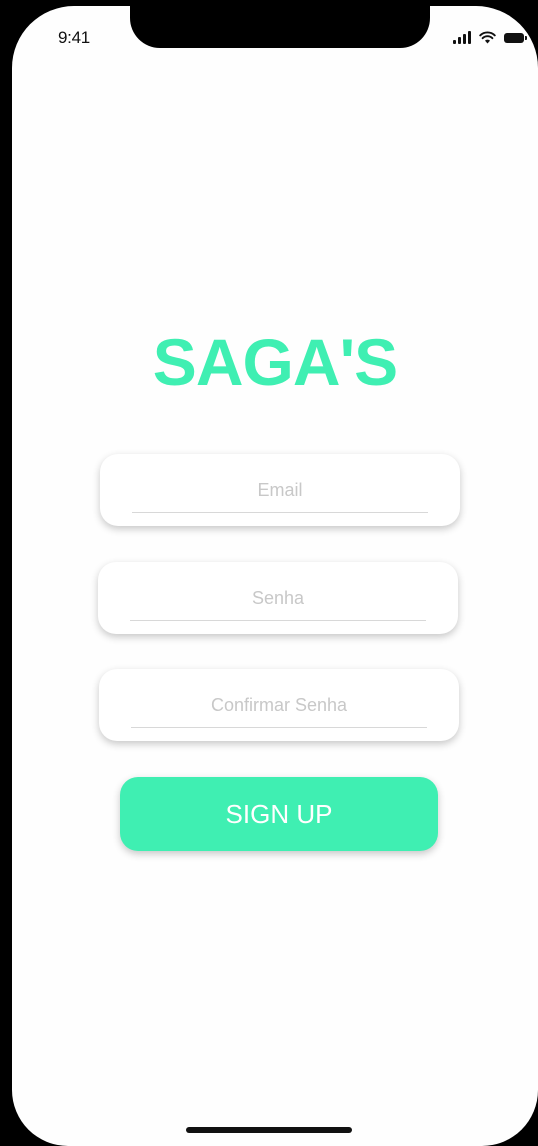  What do you see at coordinates (280, 512) in the screenshot?
I see `email-underline` at bounding box center [280, 512].